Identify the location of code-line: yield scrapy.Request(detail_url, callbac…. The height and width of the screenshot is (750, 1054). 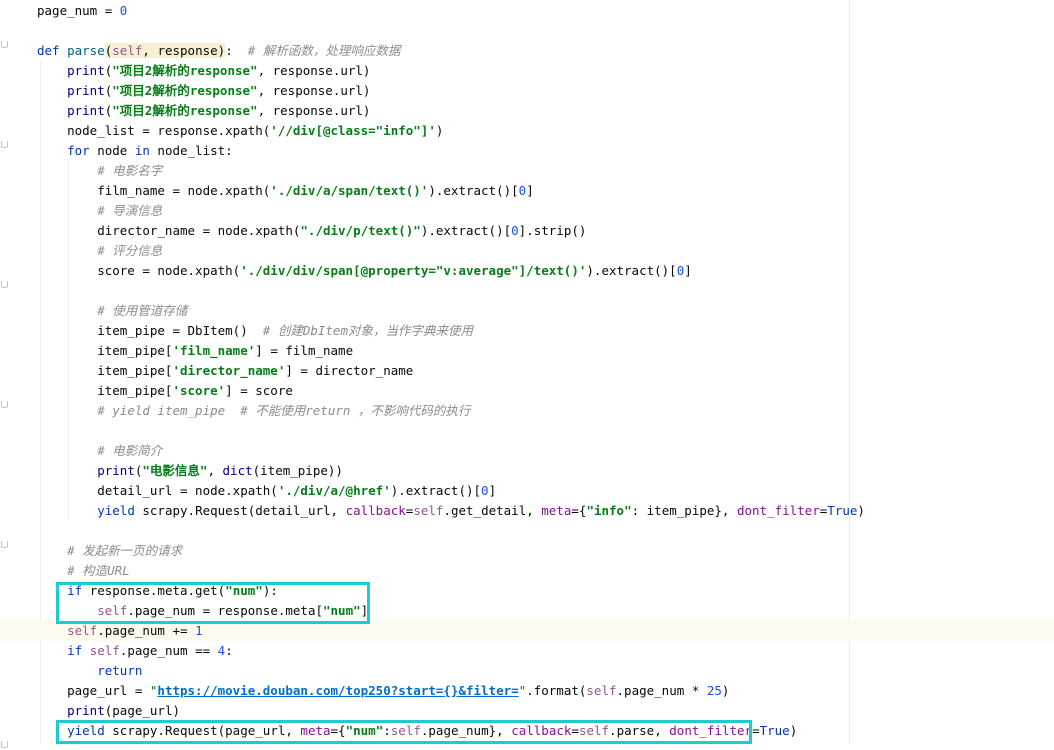
(451, 511).